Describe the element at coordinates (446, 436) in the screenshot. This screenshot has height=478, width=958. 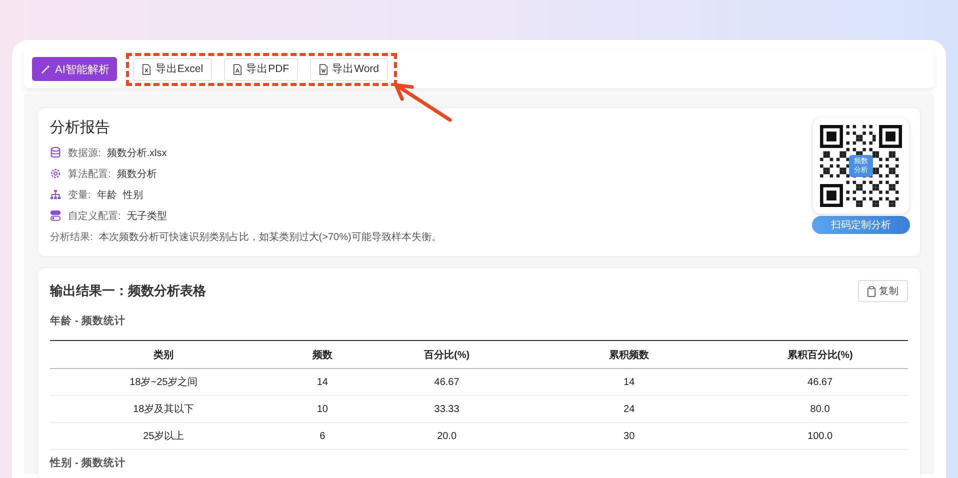
I see `table-cell: 20.0` at that location.